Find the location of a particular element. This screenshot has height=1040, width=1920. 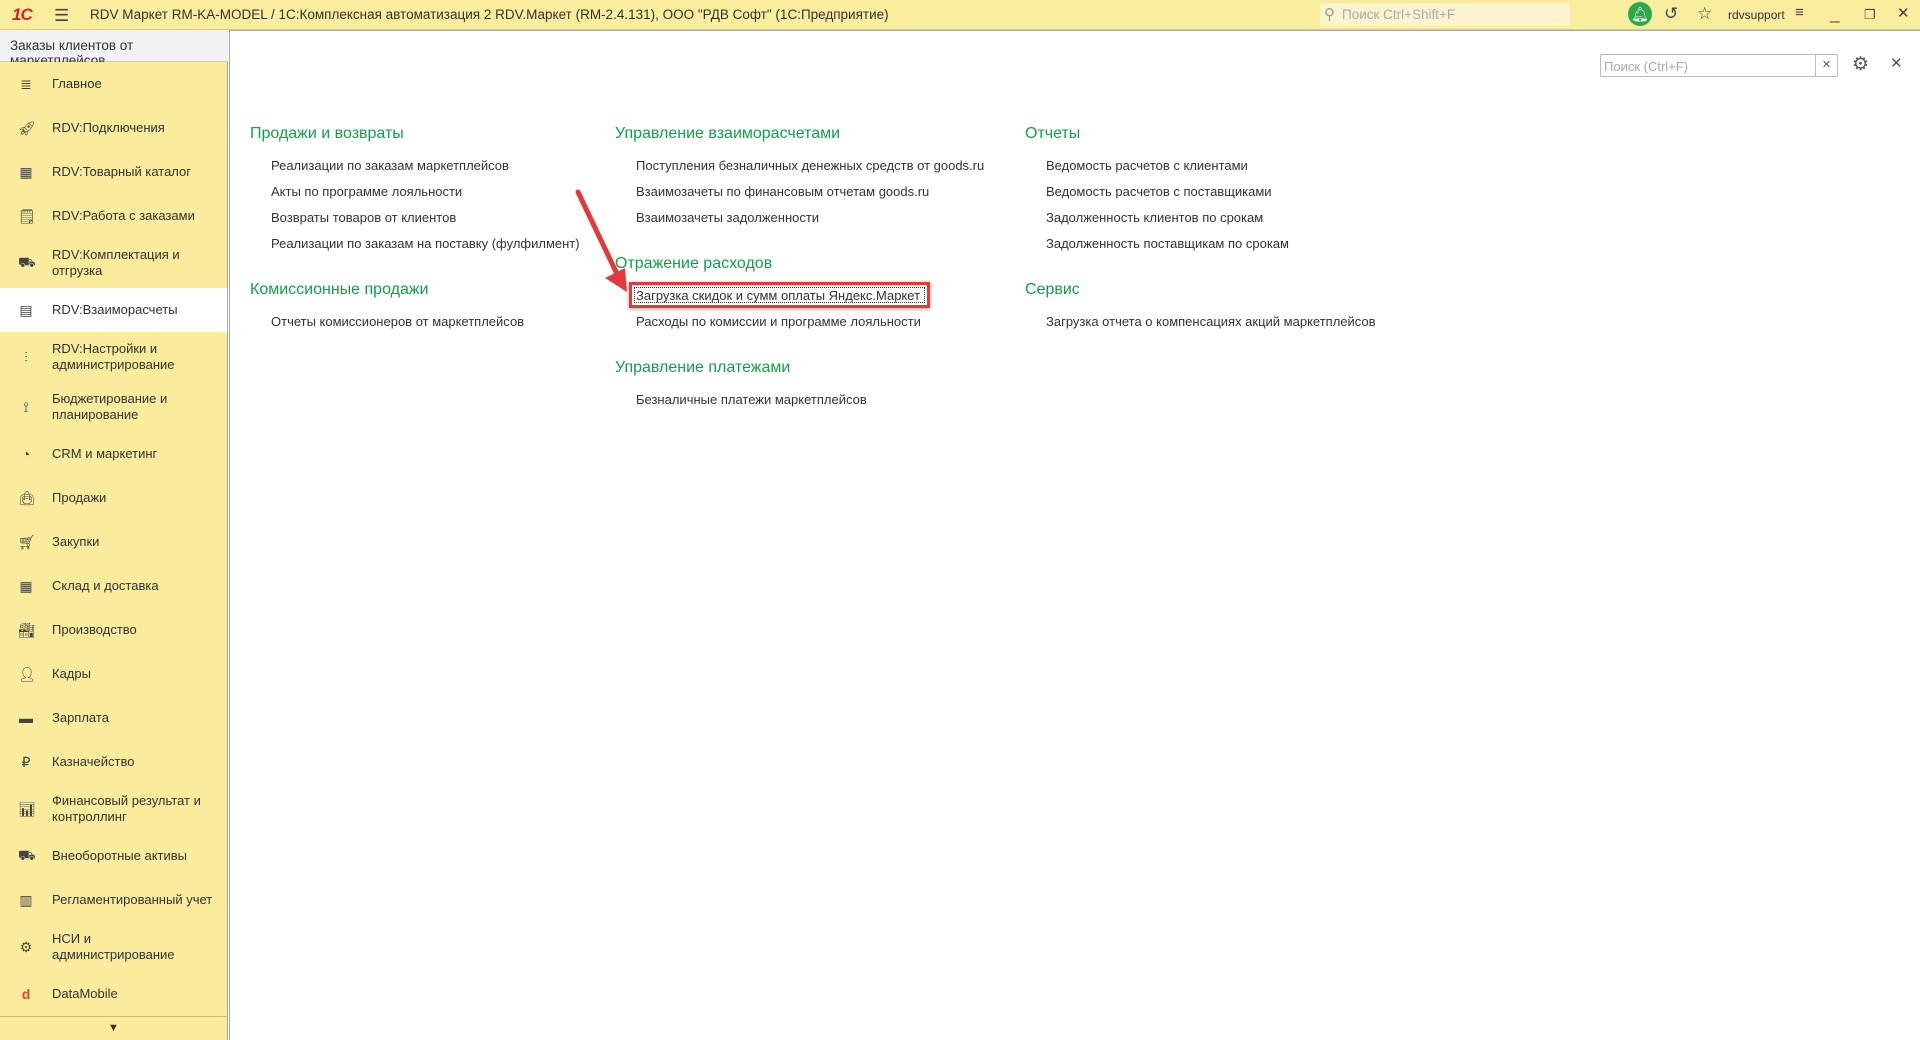

annotation-arrow is located at coordinates (601, 240).